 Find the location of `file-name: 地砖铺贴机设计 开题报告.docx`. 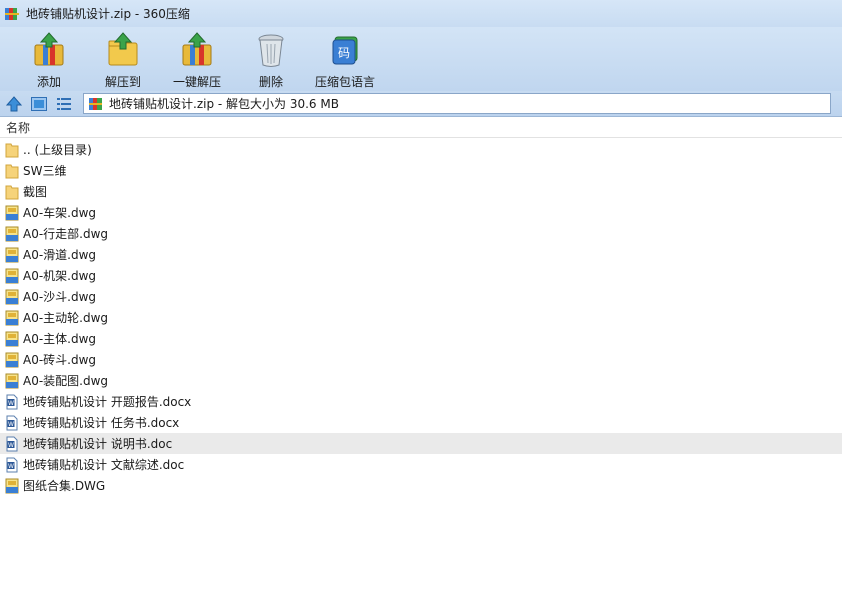

file-name: 地砖铺贴机设计 开题报告.docx is located at coordinates (107, 402).